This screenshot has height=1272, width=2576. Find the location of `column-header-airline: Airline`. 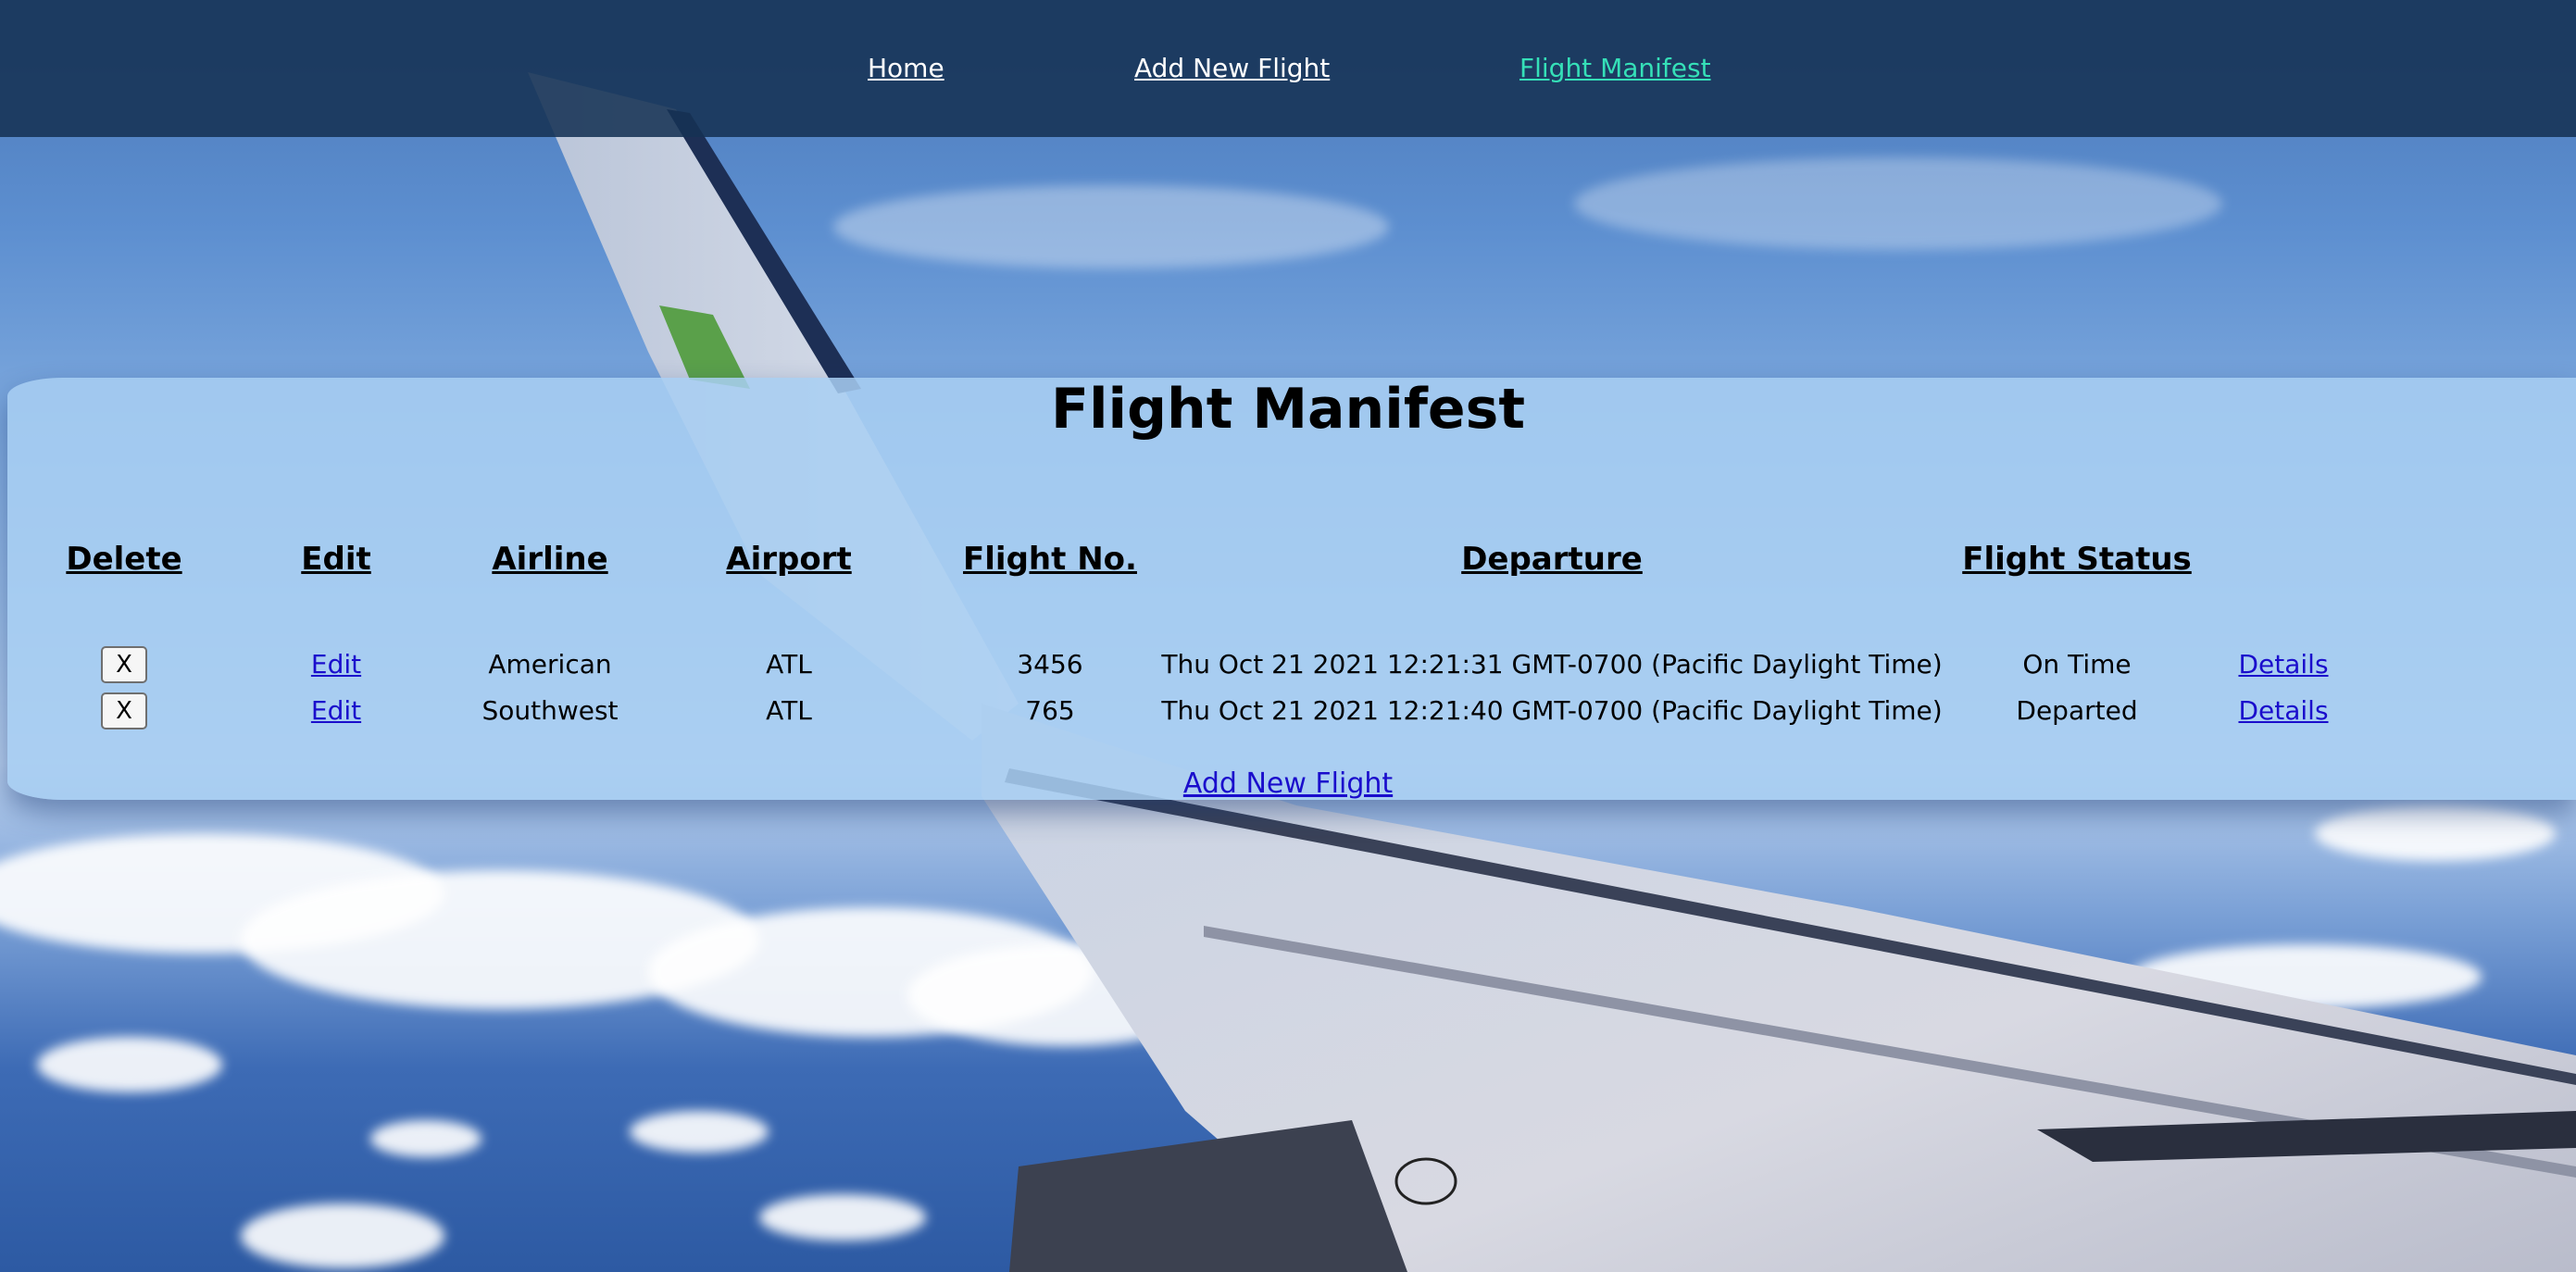

column-header-airline: Airline is located at coordinates (550, 560).